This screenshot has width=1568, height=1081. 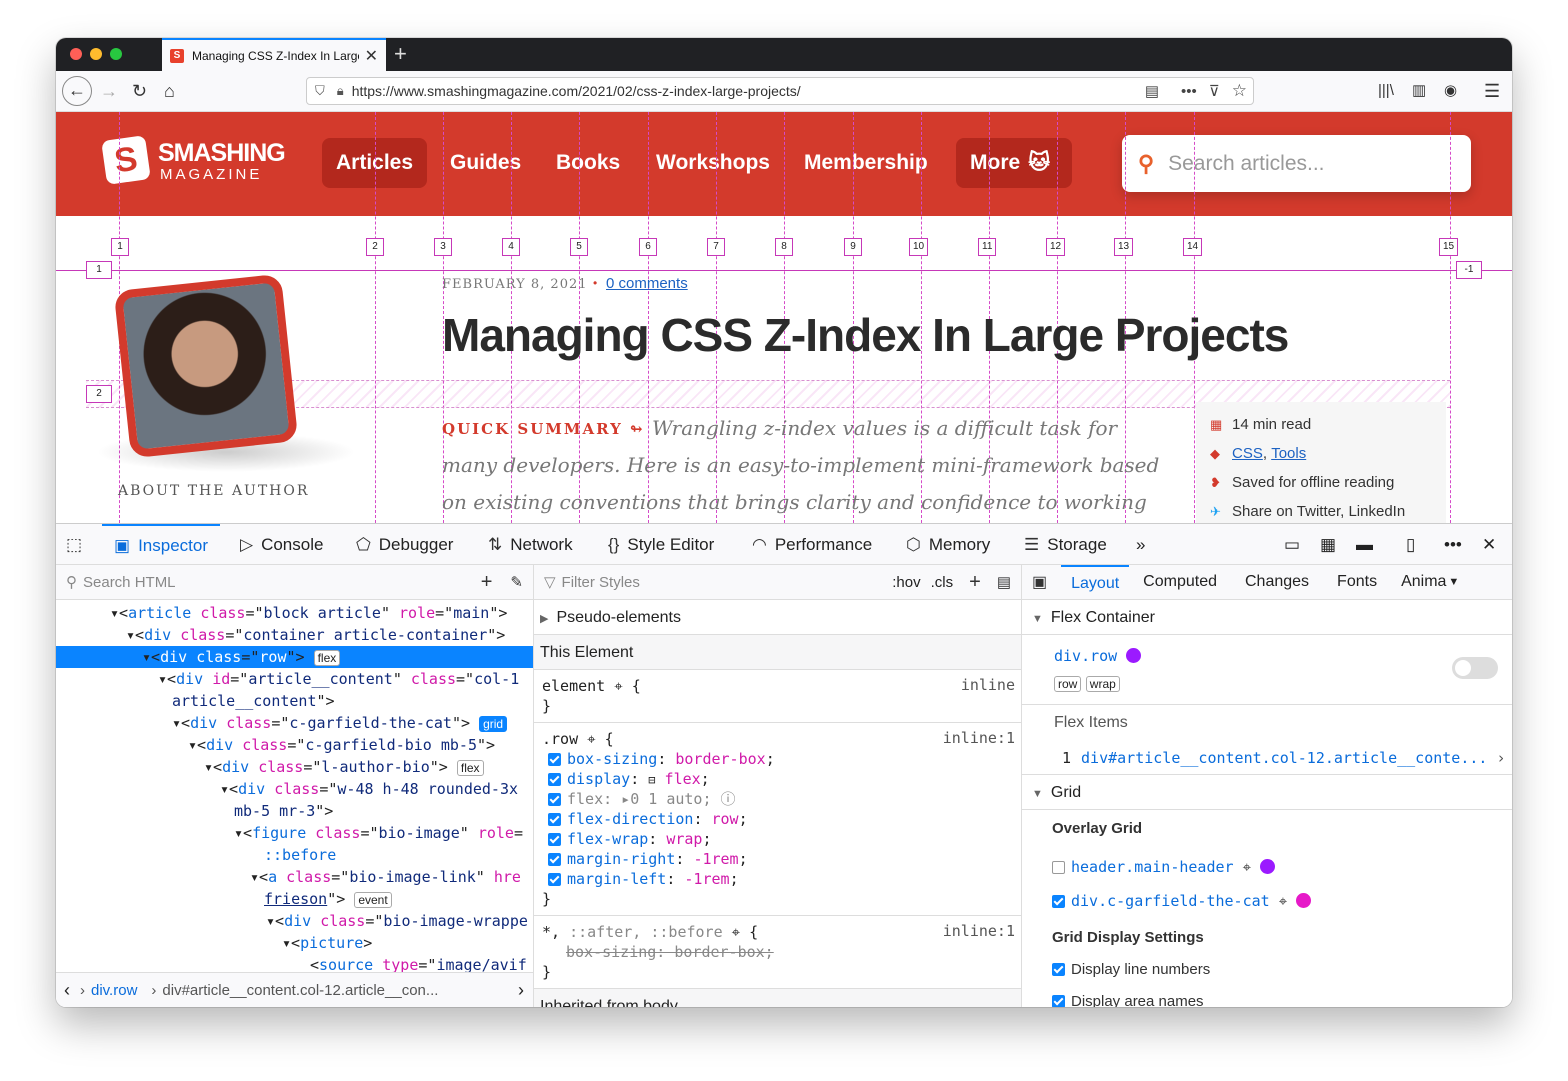 I want to click on tree-node: ▾<div id="article__content" class="col-1, so click(x=294, y=679).